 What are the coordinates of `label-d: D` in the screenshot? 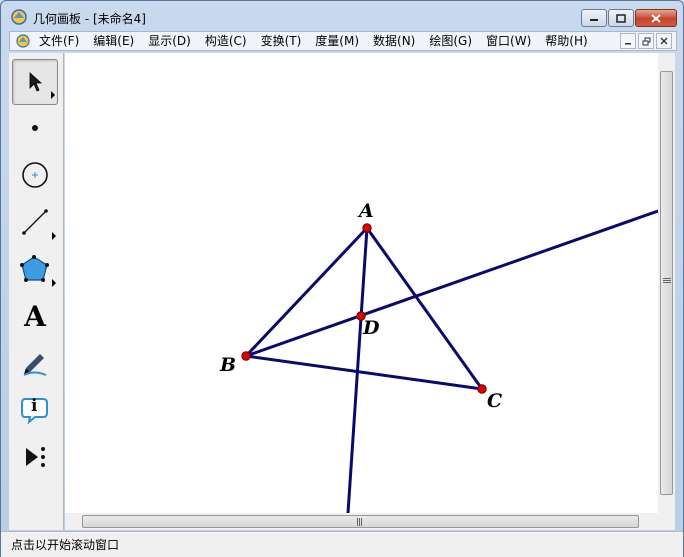 It's located at (371, 328).